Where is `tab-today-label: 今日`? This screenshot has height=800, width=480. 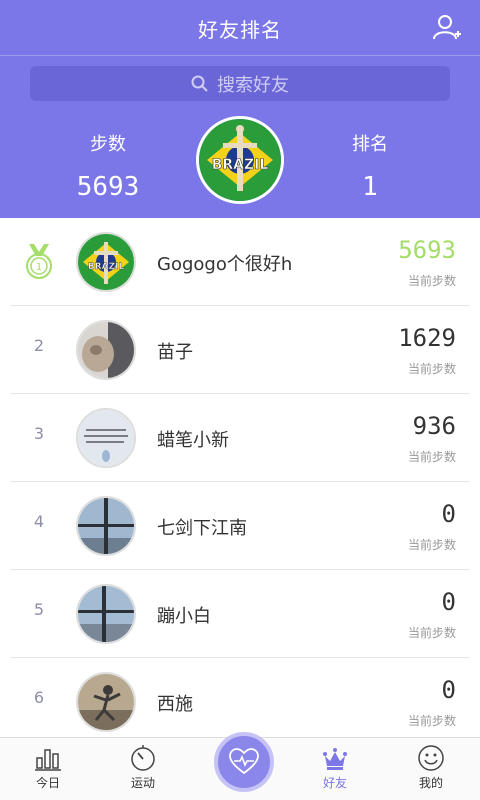 tab-today-label: 今日 is located at coordinates (47, 783).